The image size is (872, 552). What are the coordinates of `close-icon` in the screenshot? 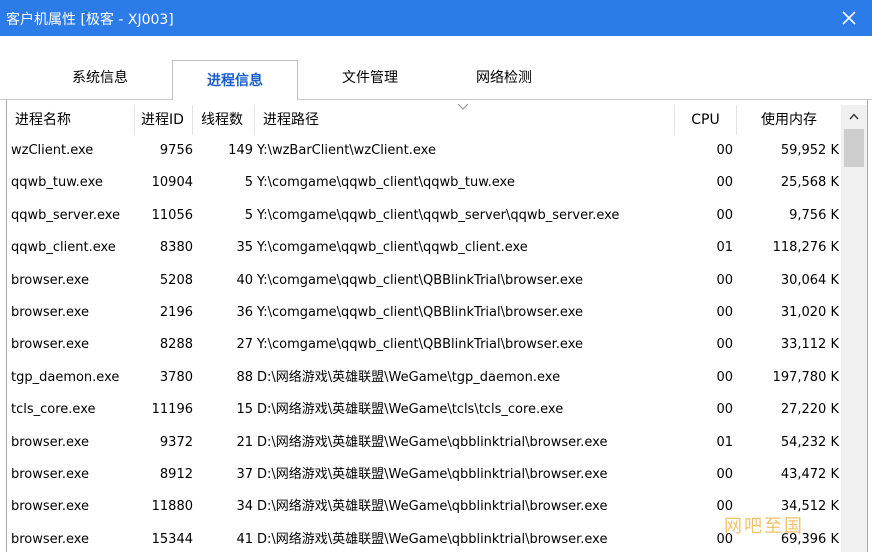 It's located at (849, 18).